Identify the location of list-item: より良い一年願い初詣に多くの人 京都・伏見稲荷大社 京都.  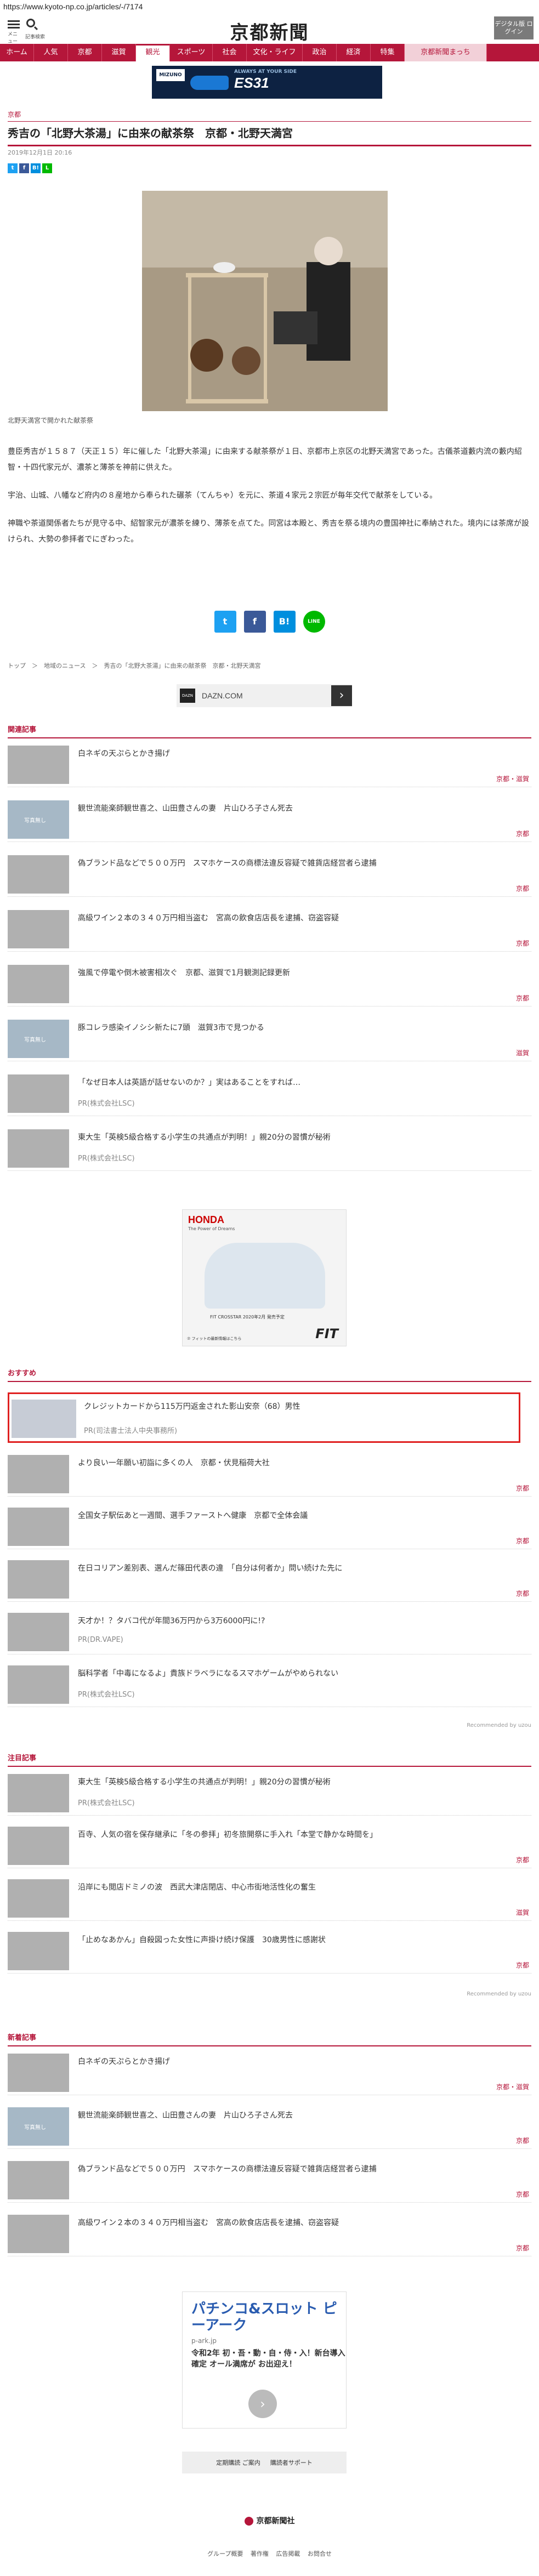
(269, 1473).